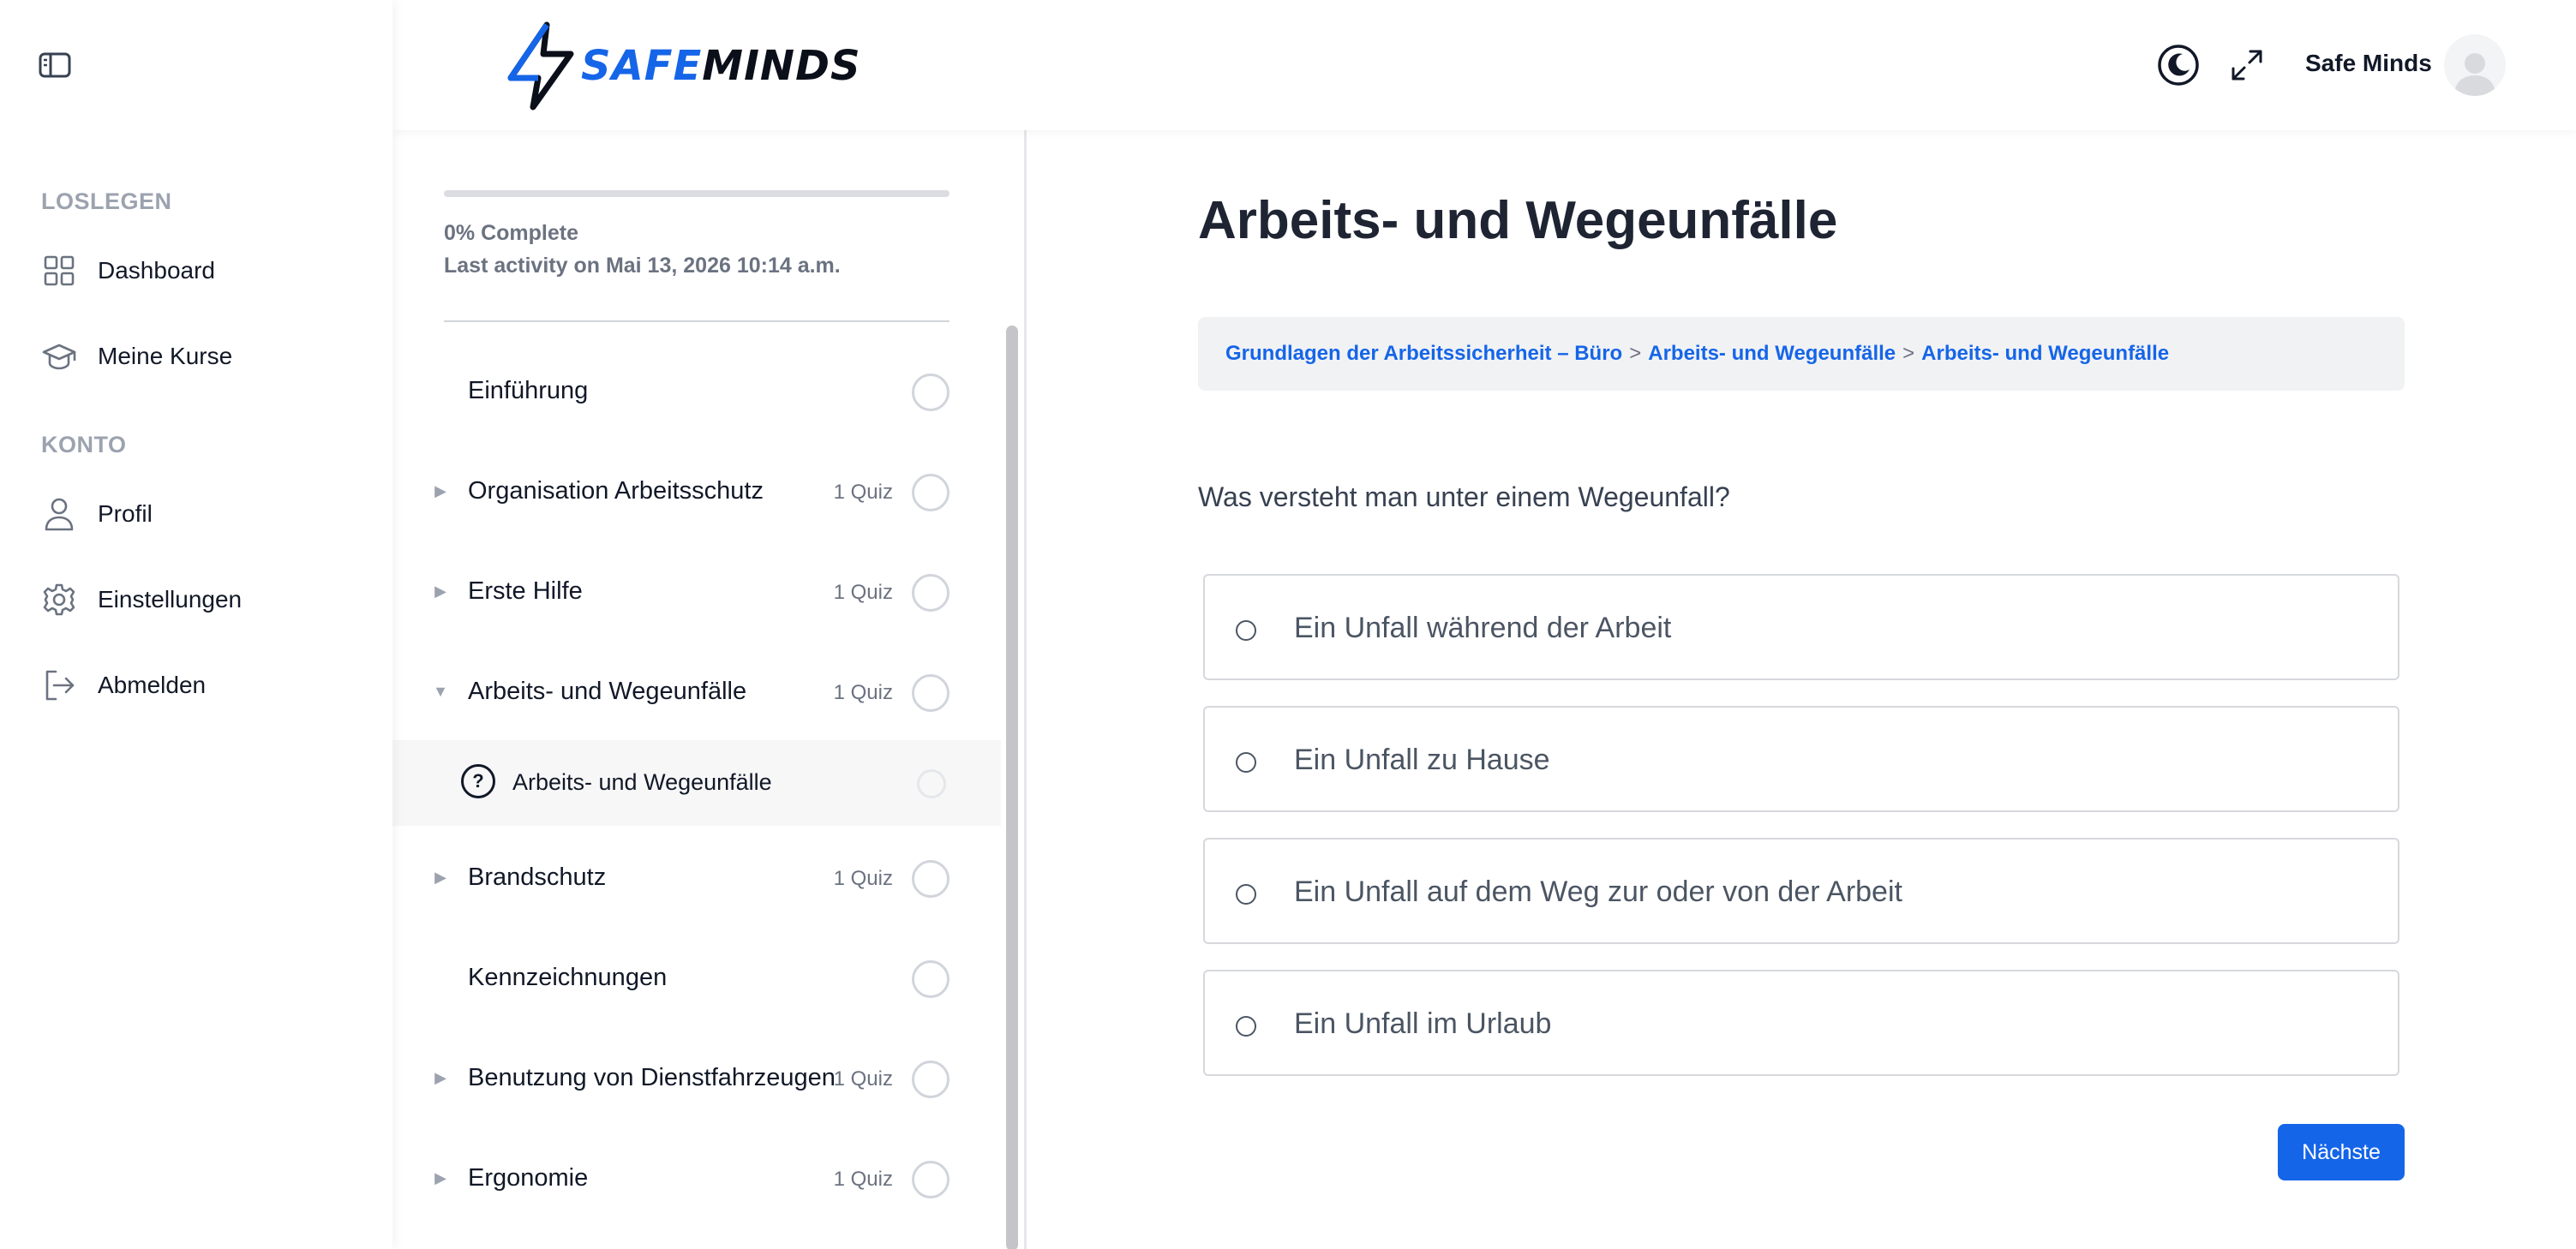 The image size is (2576, 1249). Describe the element at coordinates (537, 877) in the screenshot. I see `outline-item-title: Brandschutz` at that location.